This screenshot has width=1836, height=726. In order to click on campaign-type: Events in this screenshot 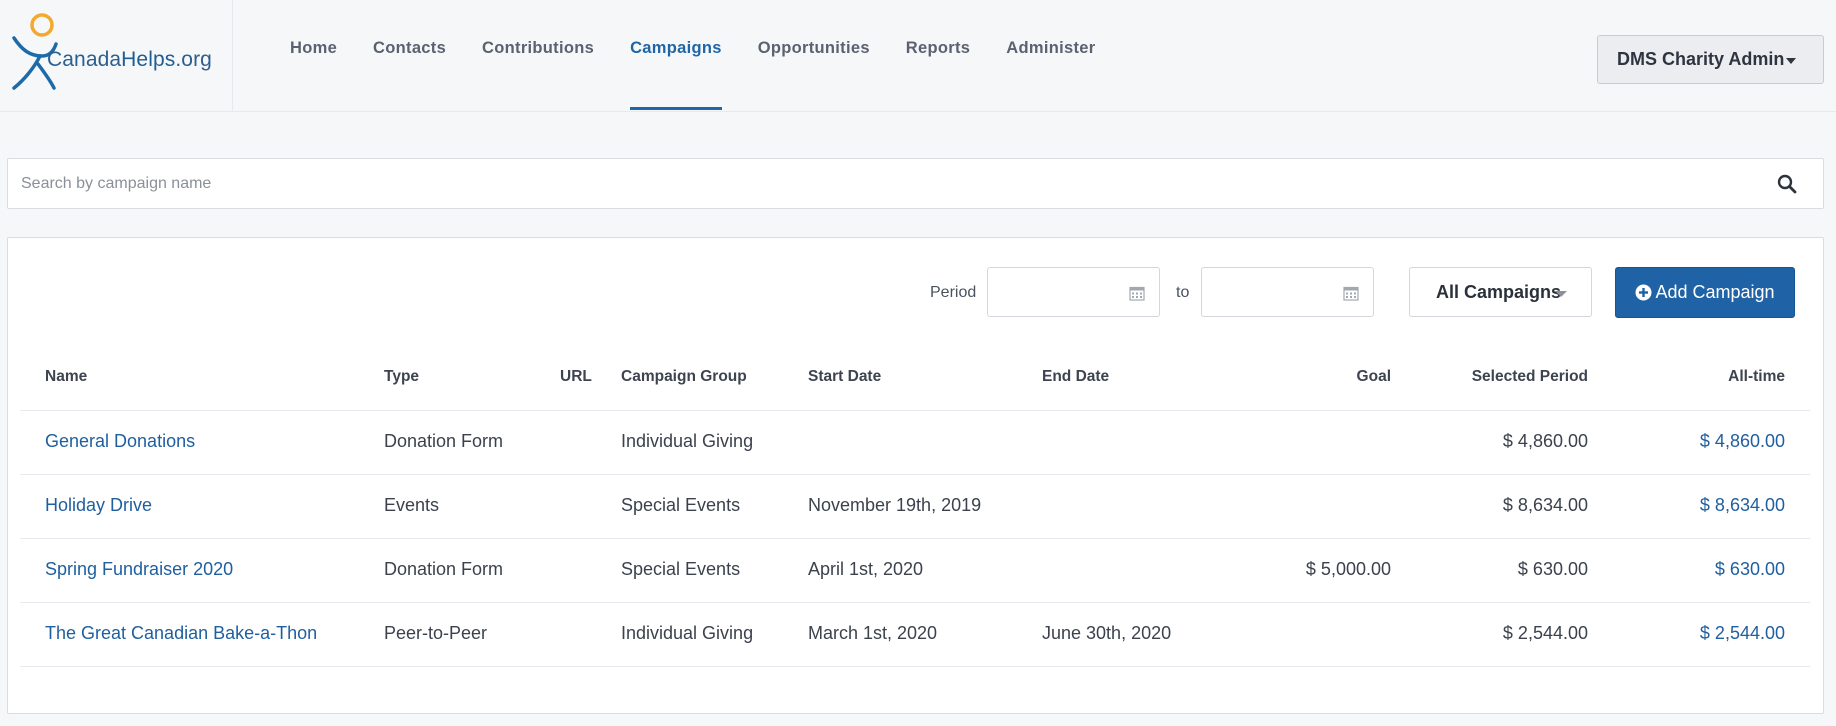, I will do `click(412, 505)`.